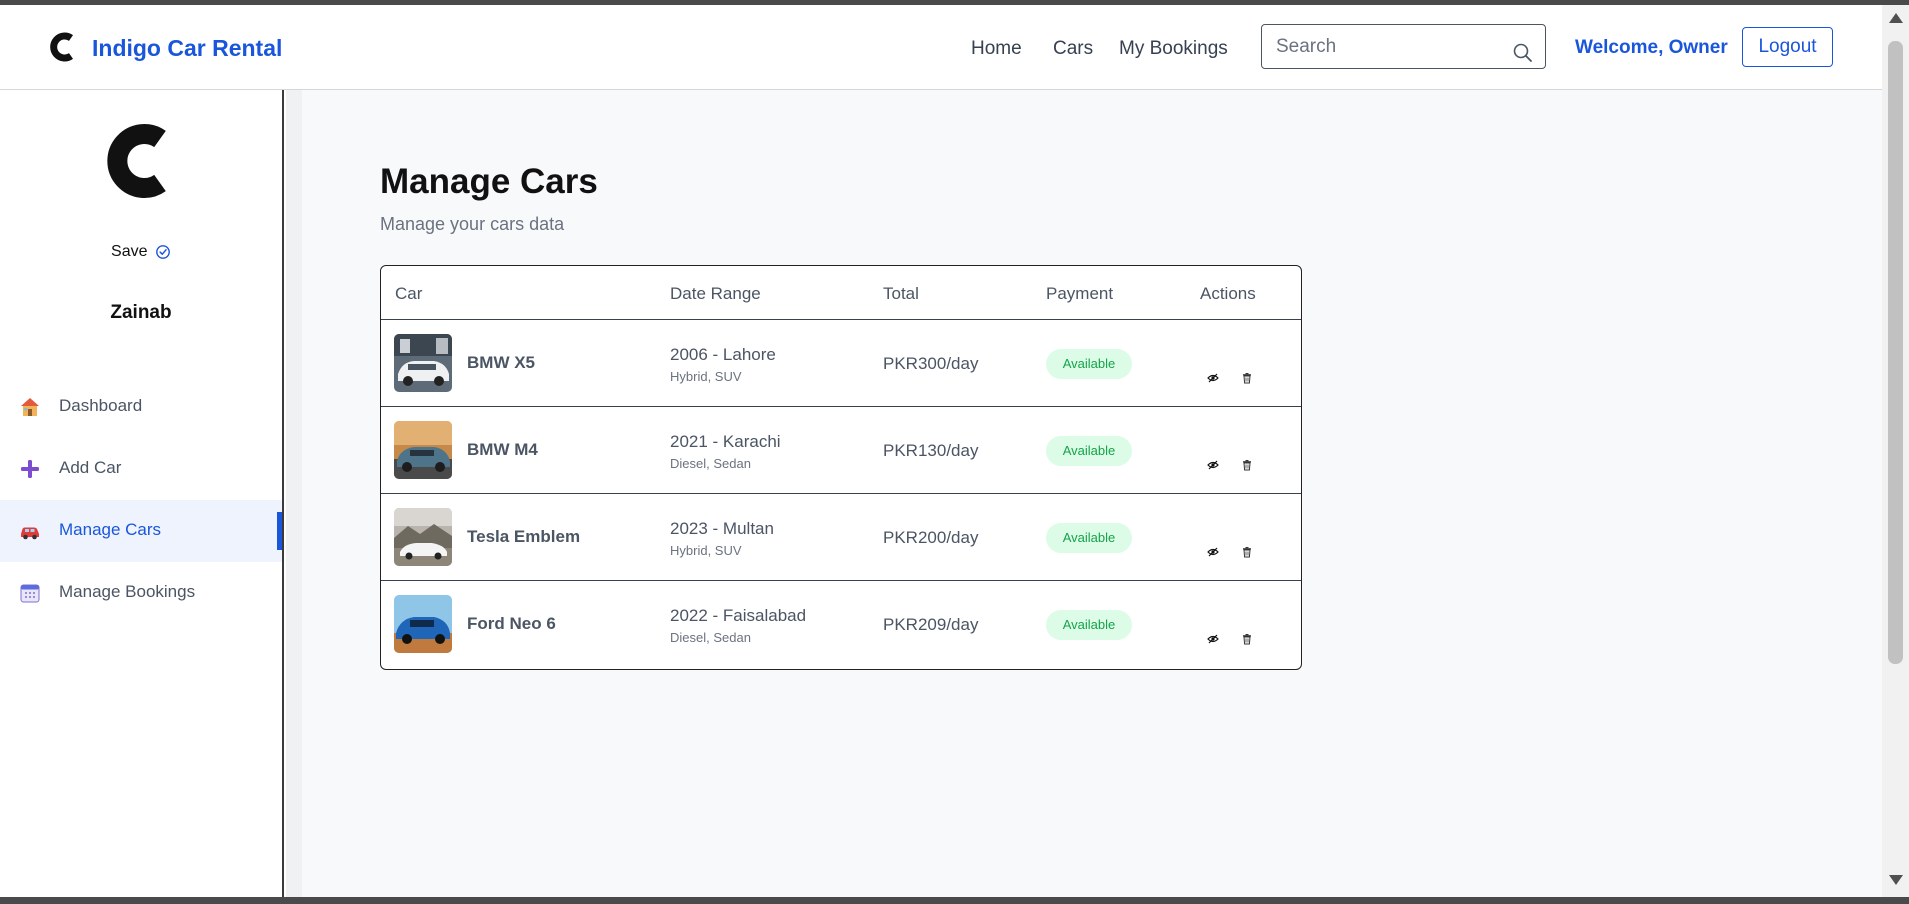  Describe the element at coordinates (187, 48) in the screenshot. I see `brand-name: Indigo Car Rental` at that location.